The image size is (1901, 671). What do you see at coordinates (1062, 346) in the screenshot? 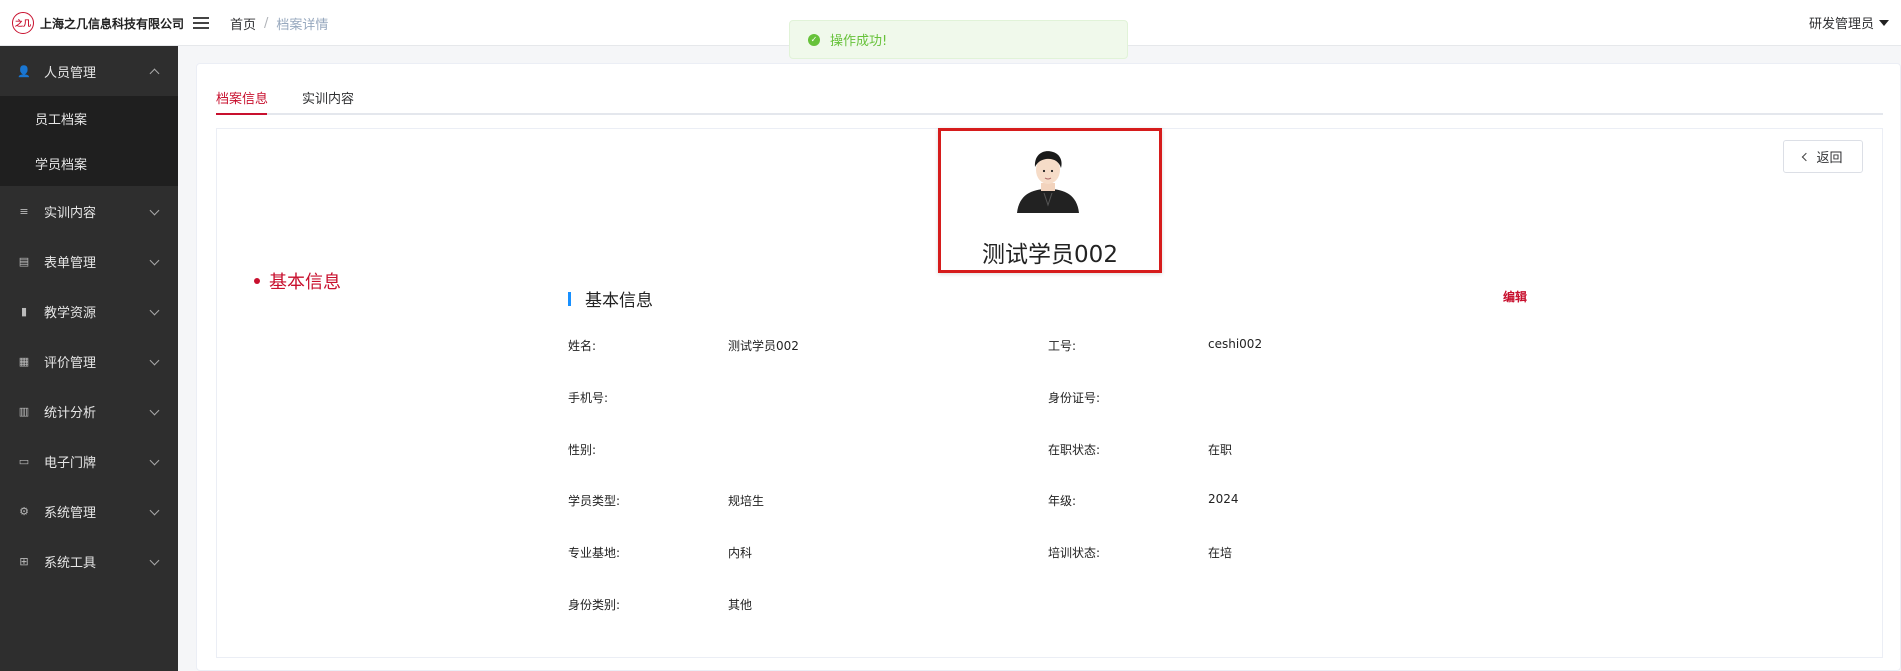
I see `field-label-emp-no: 工号:` at bounding box center [1062, 346].